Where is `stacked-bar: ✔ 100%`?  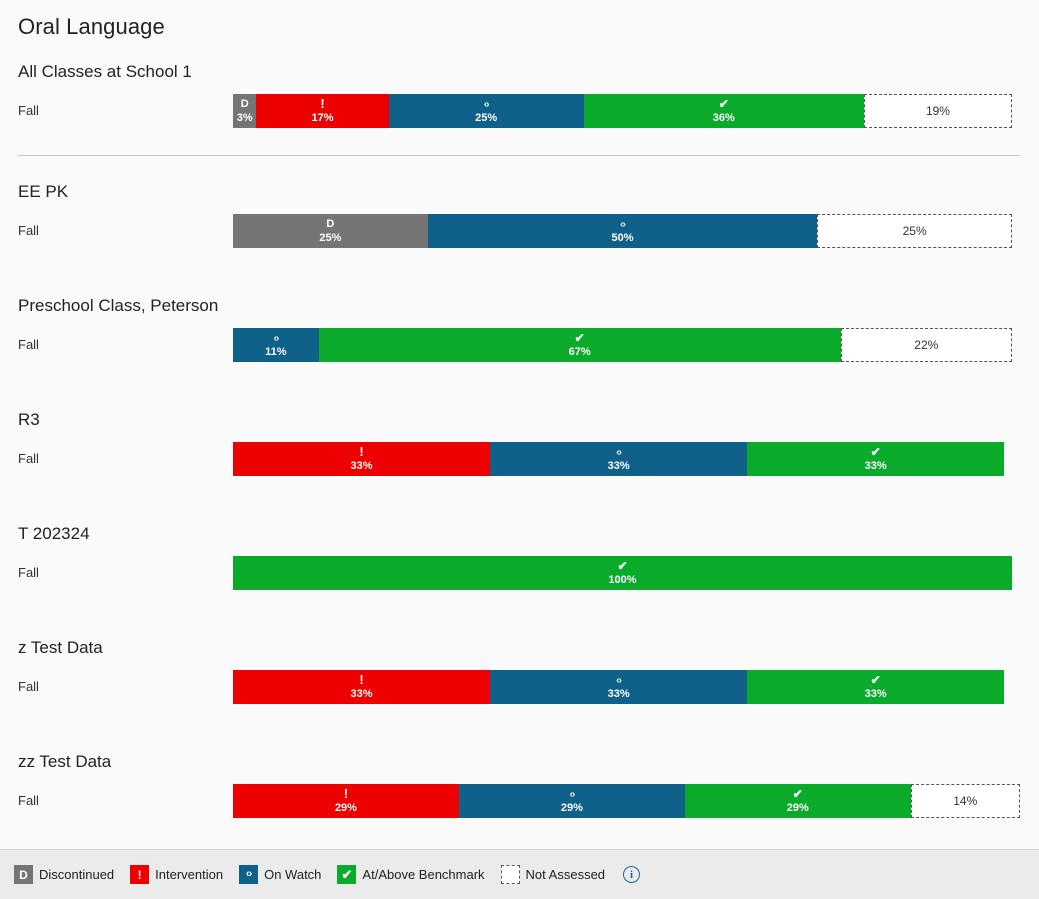 stacked-bar: ✔ 100% is located at coordinates (622, 573).